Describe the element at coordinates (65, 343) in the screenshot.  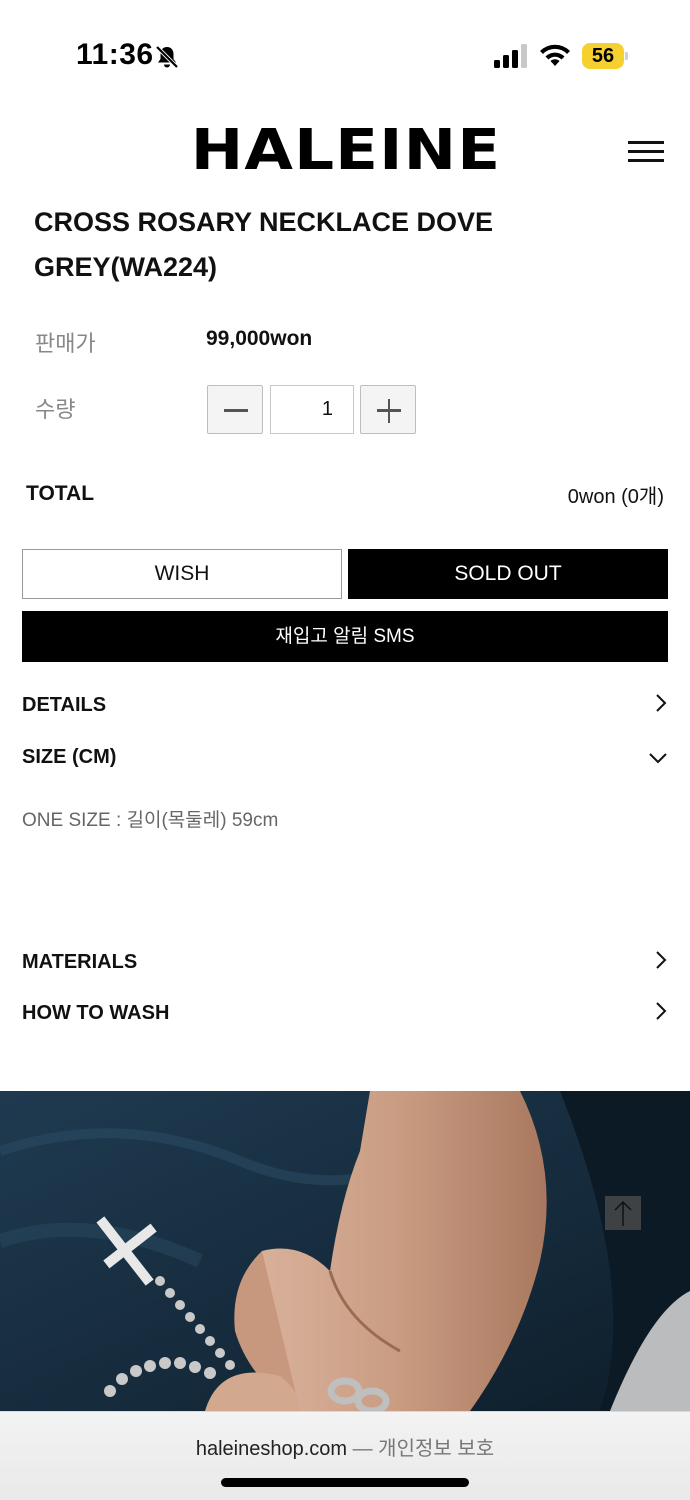
I see `price-label: 판매가` at that location.